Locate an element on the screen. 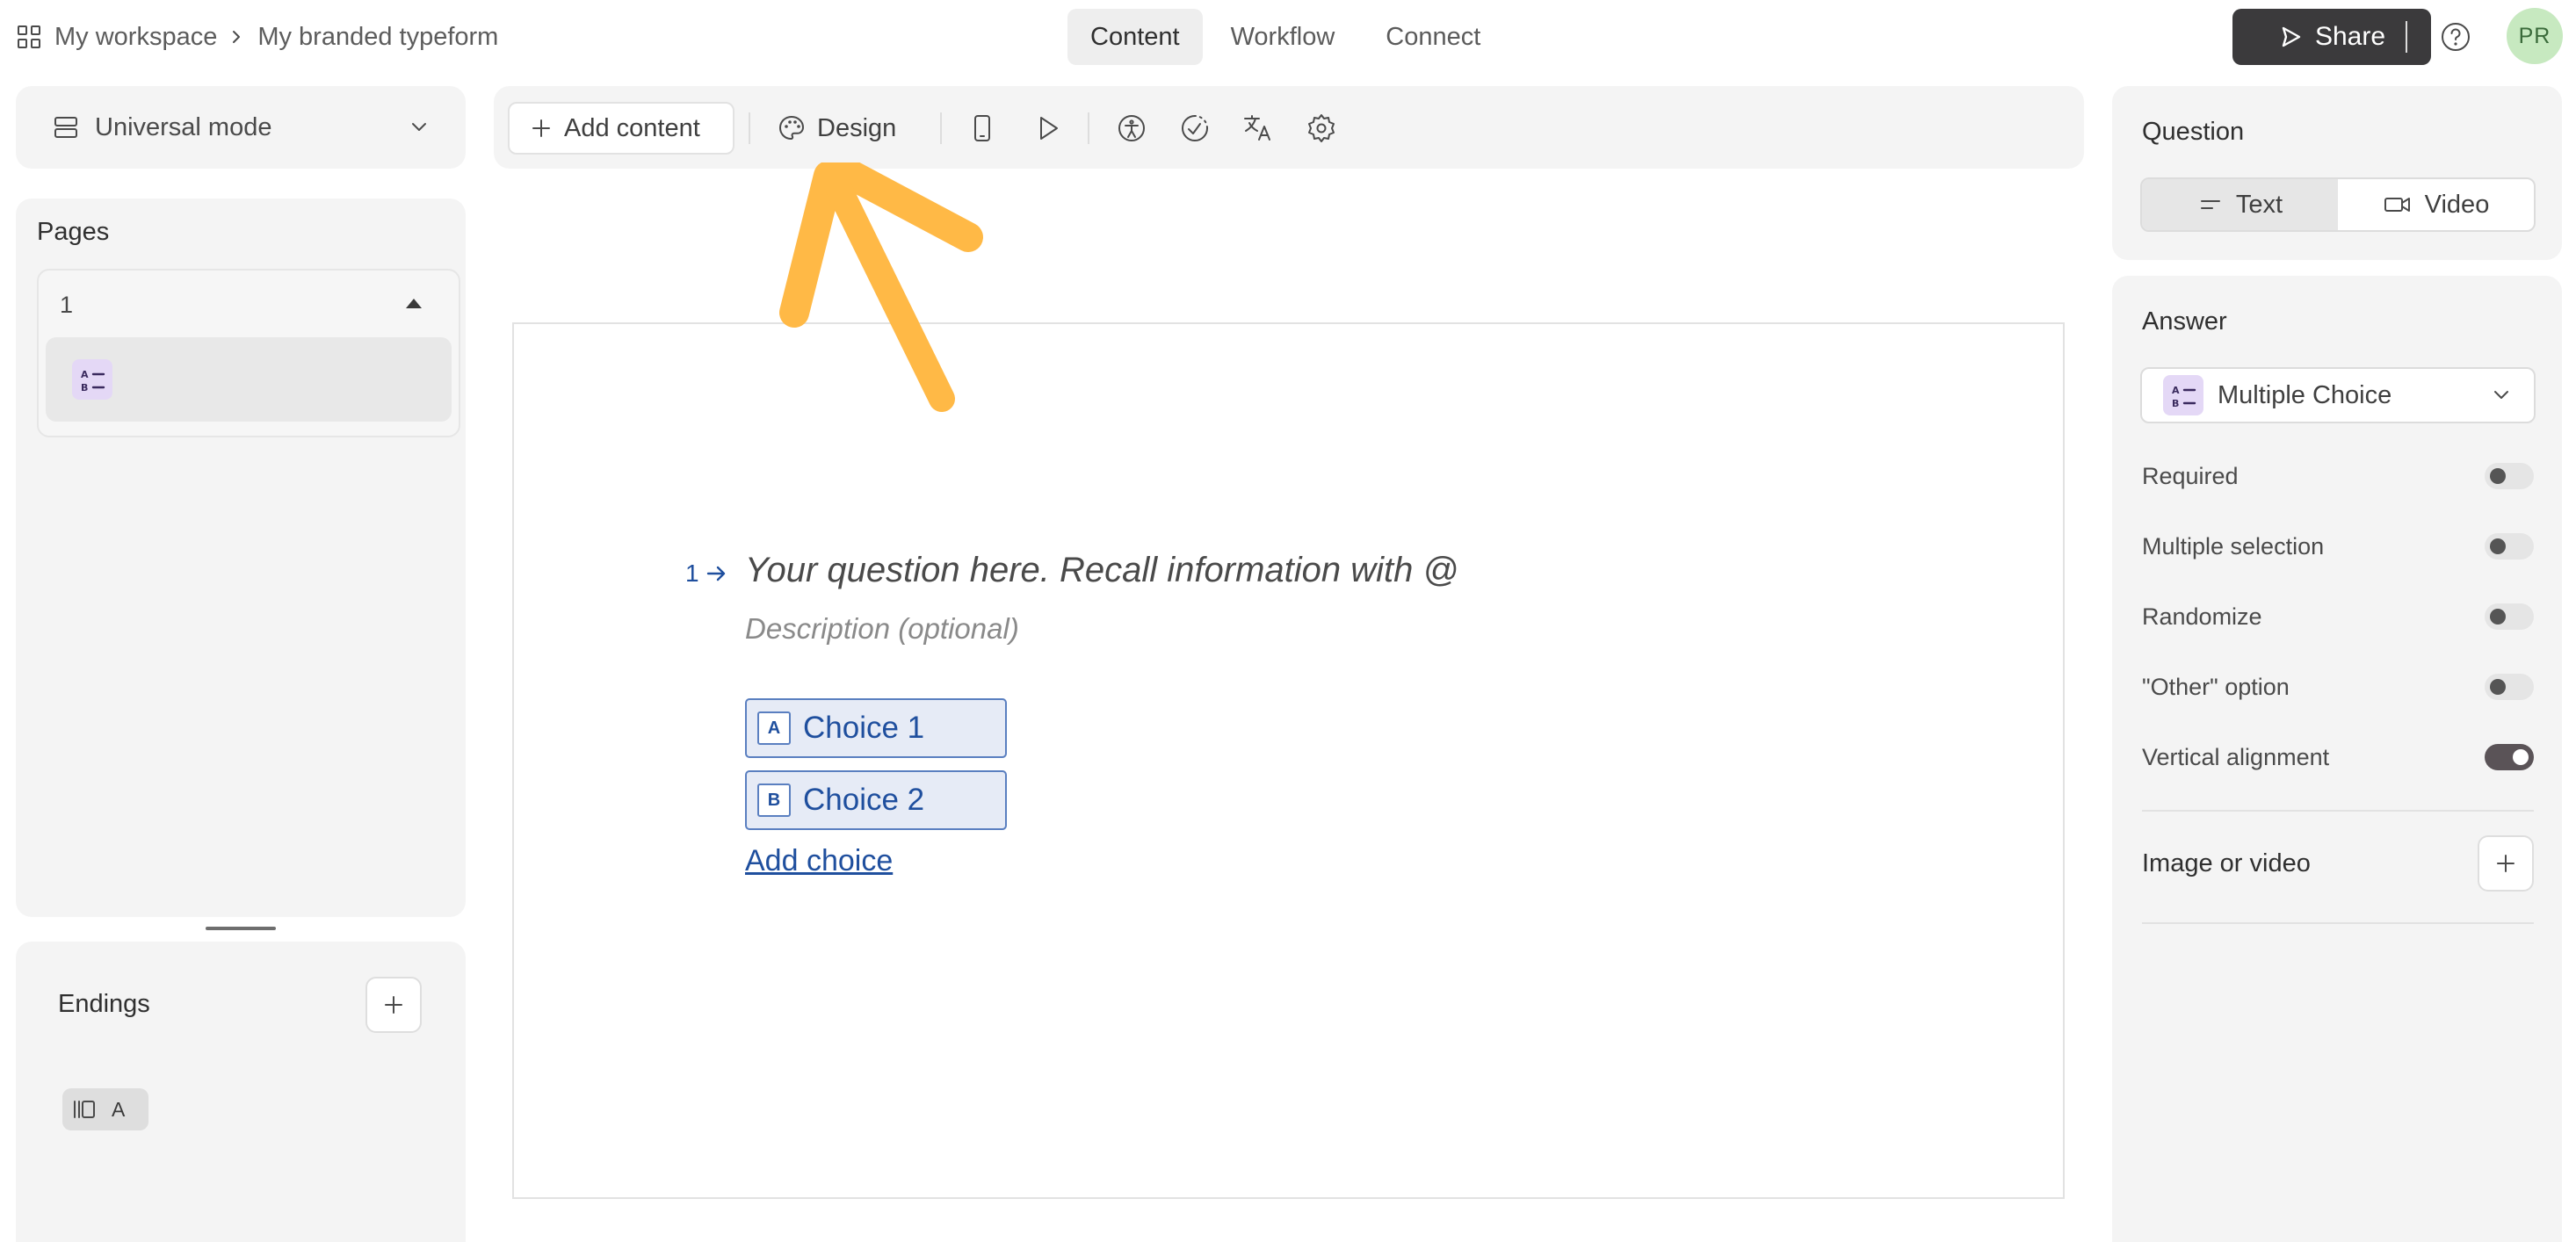  question-panel-title: Question is located at coordinates (2193, 132).